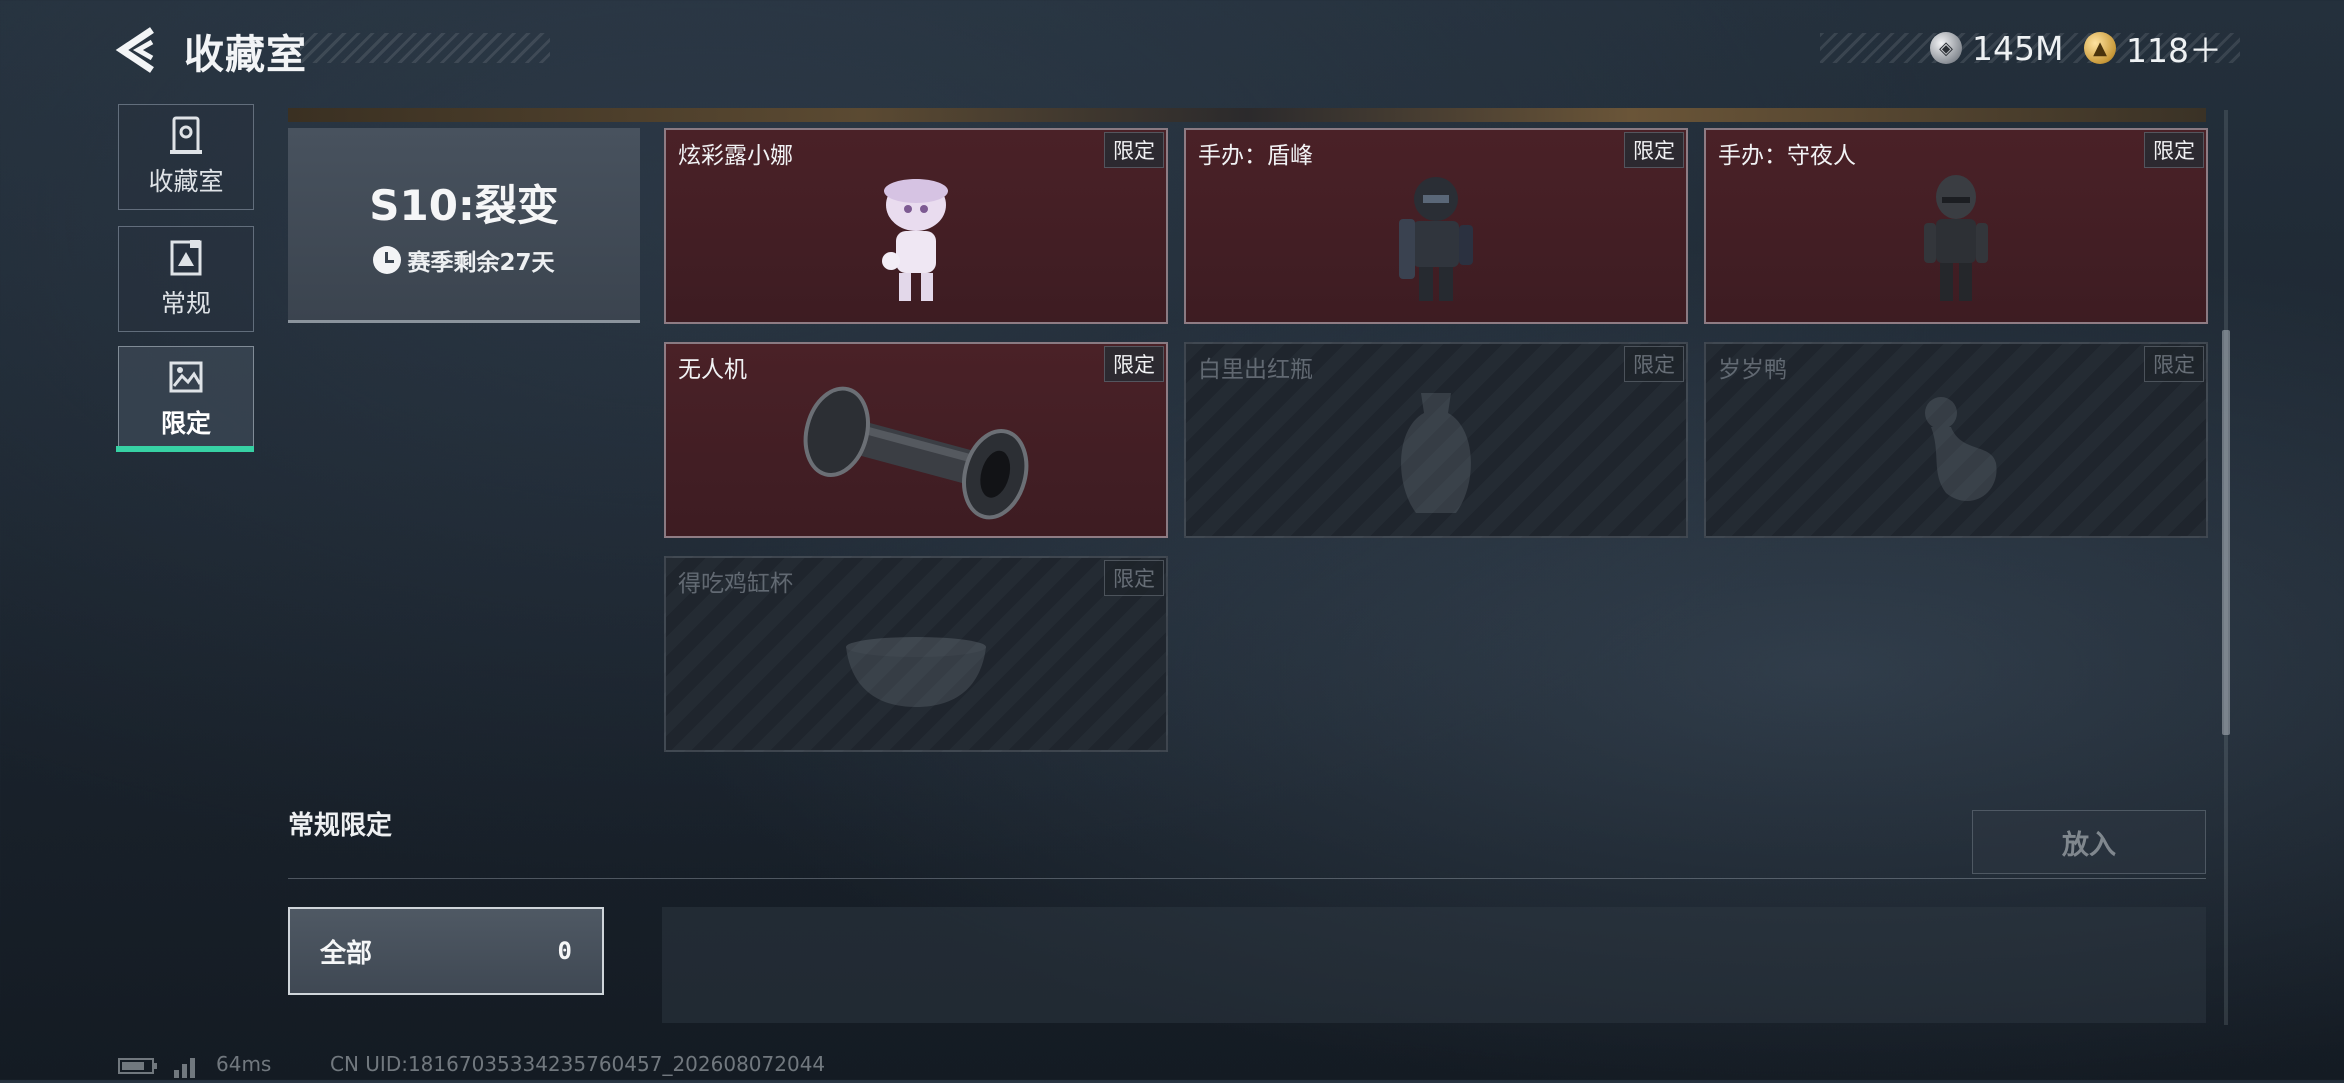  Describe the element at coordinates (1434, 965) in the screenshot. I see `item-list-area` at that location.